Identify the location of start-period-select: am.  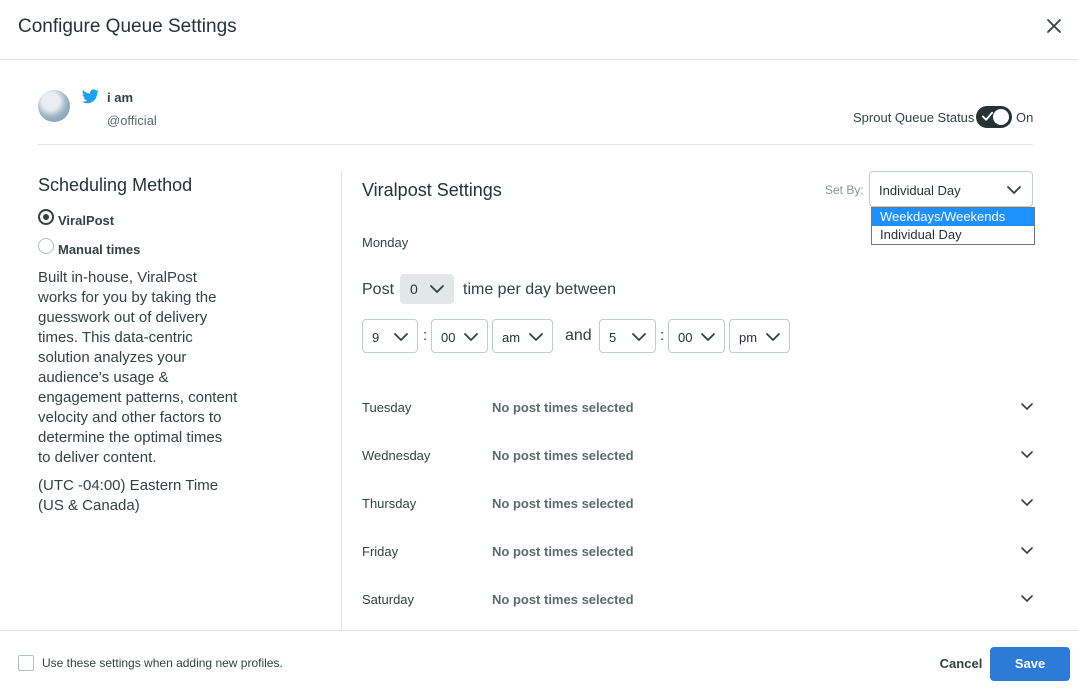
(522, 336).